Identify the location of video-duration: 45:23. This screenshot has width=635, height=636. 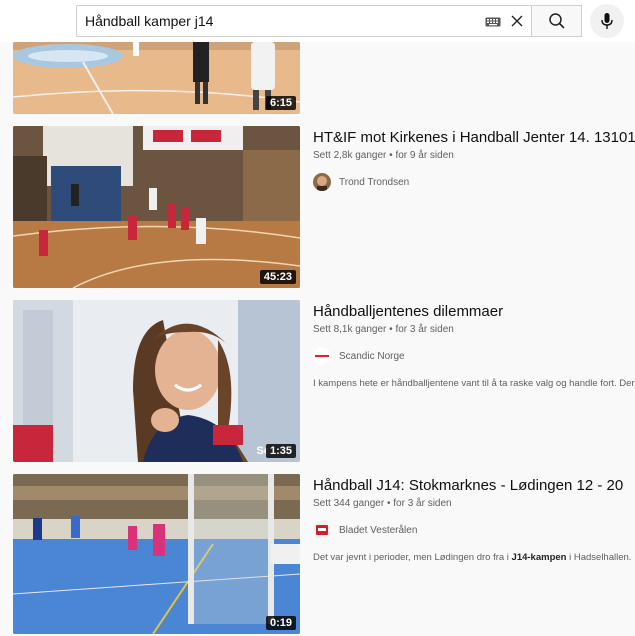
(277, 277).